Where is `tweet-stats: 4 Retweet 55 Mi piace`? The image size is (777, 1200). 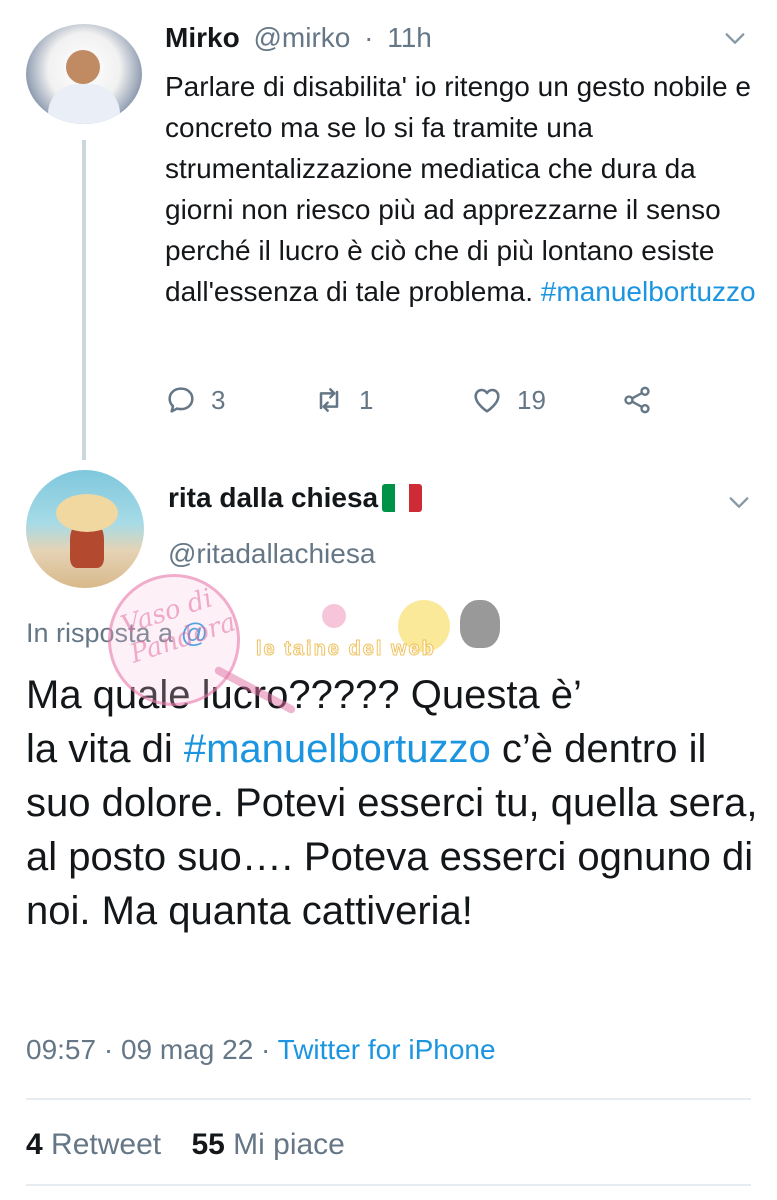 tweet-stats: 4 Retweet 55 Mi piace is located at coordinates (185, 1145).